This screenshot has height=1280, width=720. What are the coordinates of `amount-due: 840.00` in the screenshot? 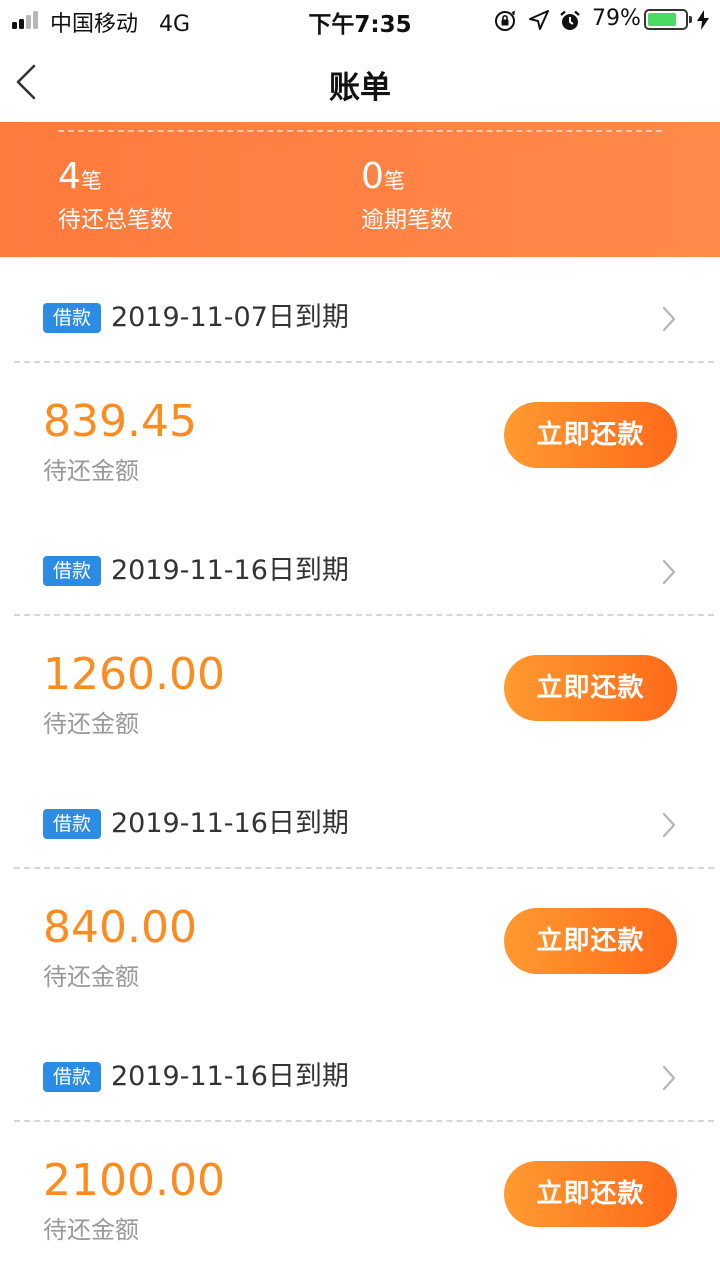 It's located at (120, 927).